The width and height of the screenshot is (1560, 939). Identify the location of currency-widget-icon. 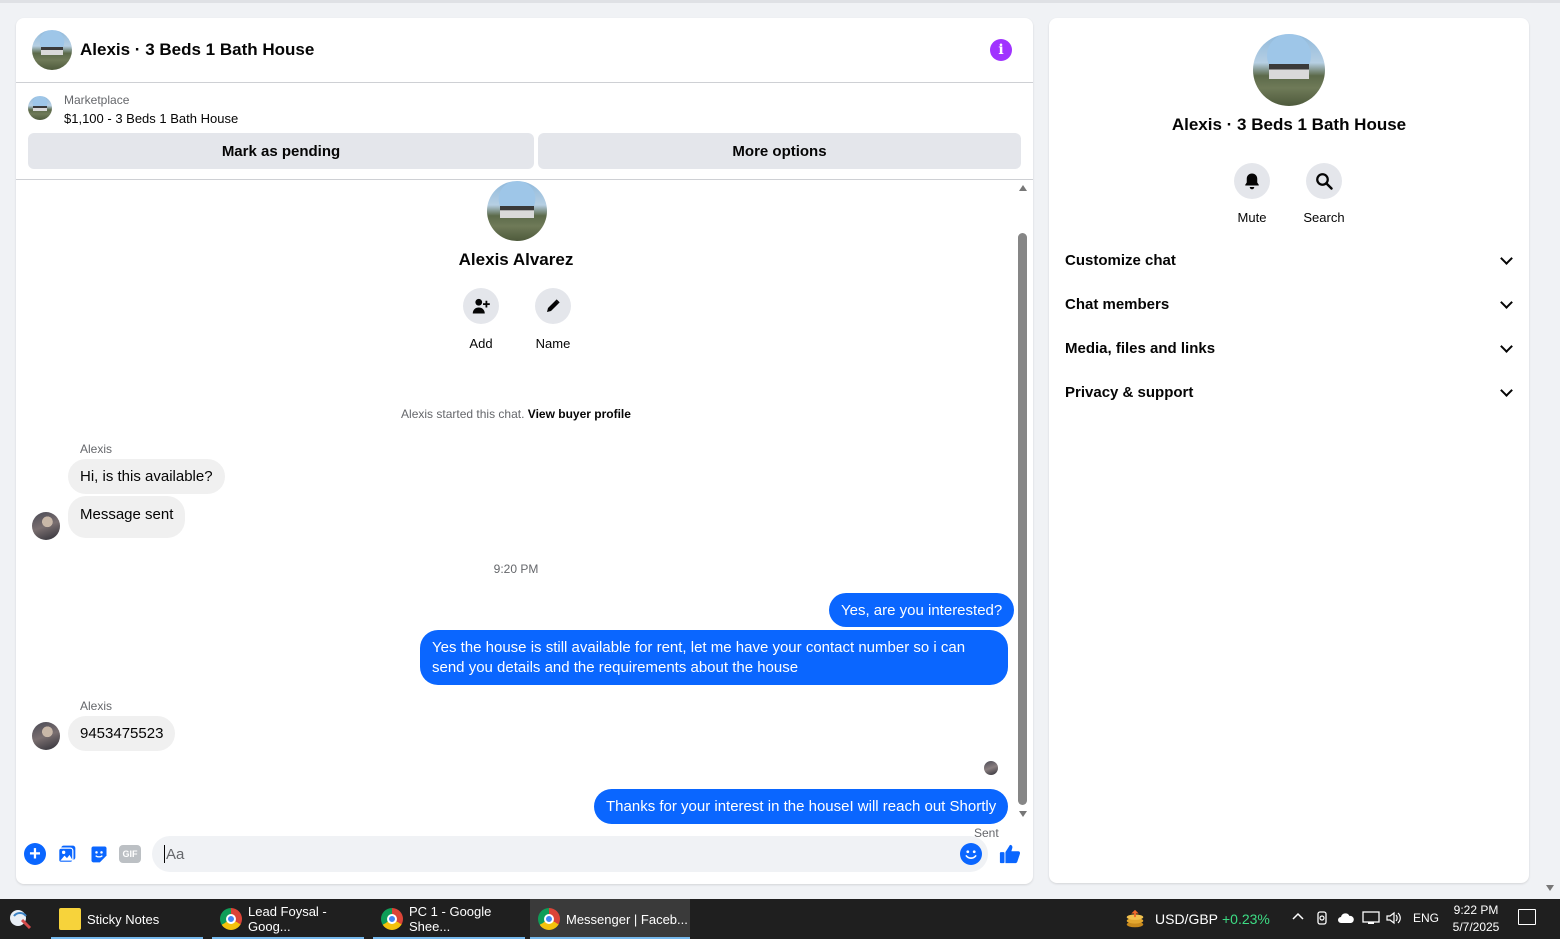
(1135, 919).